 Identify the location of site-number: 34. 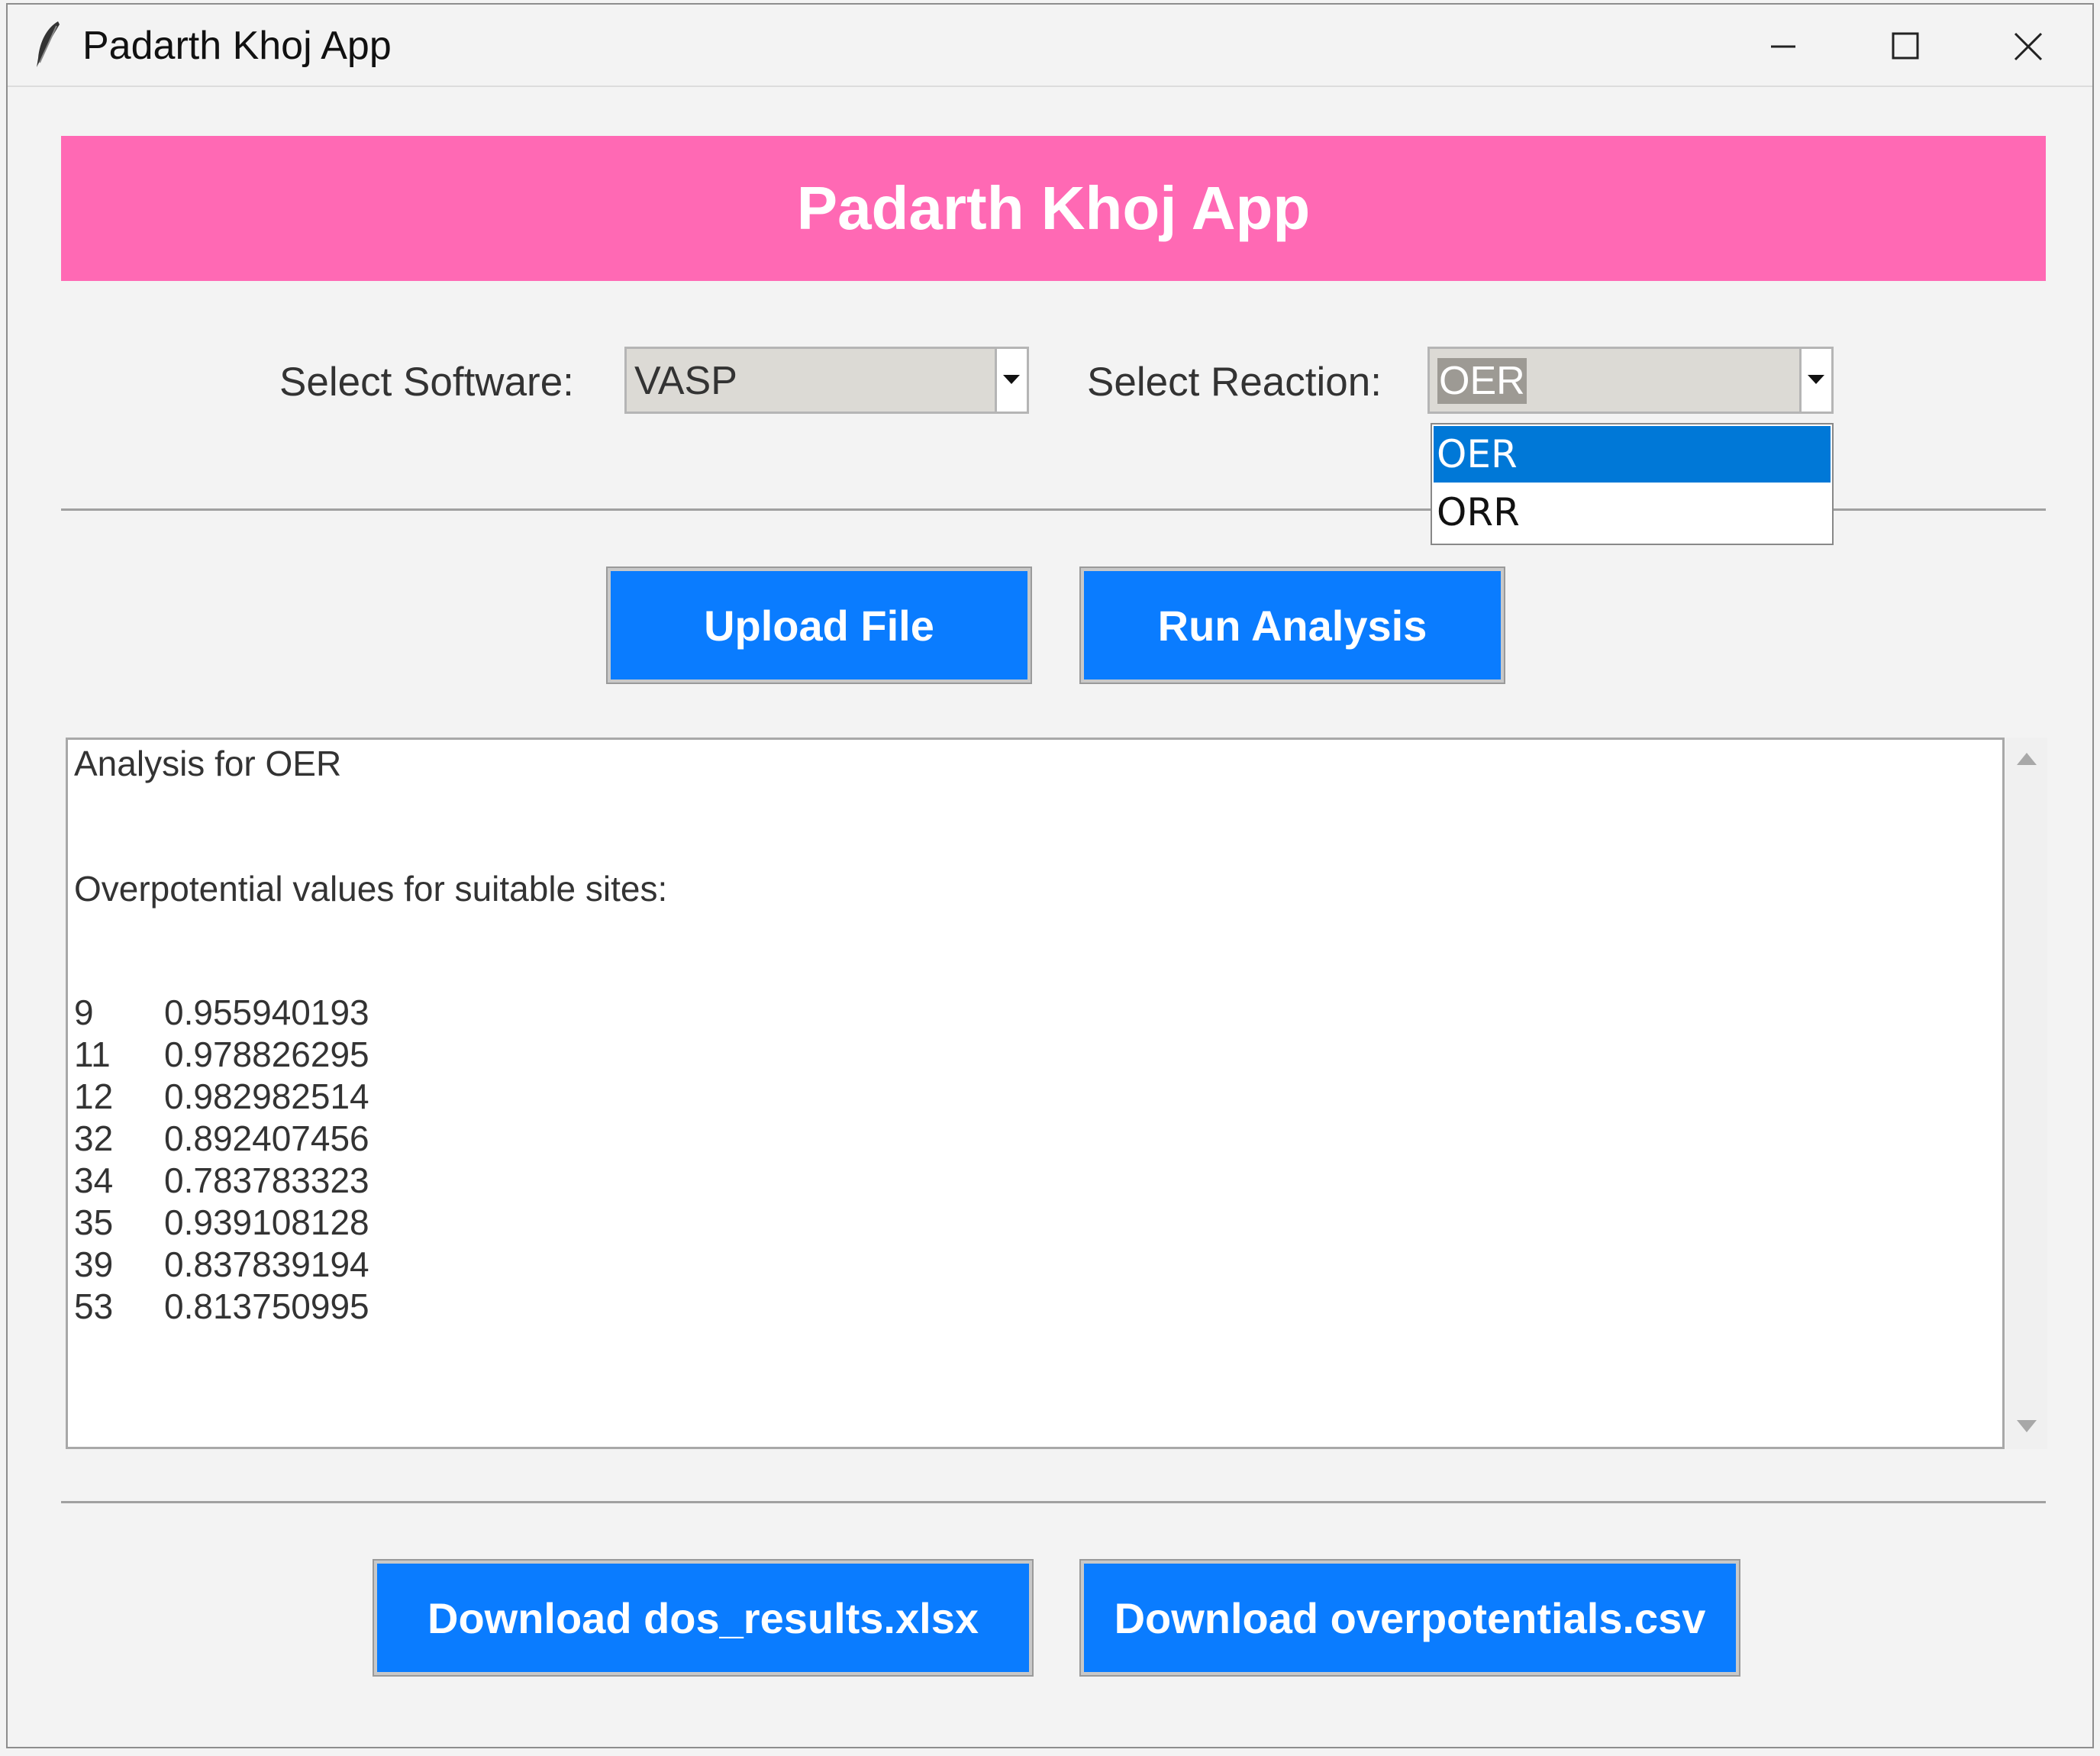
(94, 1180).